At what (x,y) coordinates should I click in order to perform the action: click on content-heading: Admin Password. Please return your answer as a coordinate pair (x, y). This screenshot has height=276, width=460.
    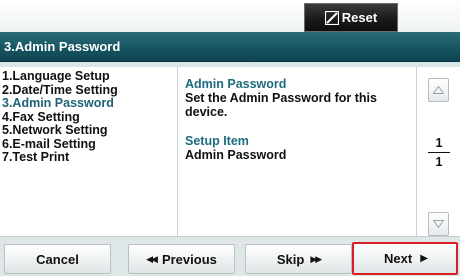
    Looking at the image, I should click on (236, 84).